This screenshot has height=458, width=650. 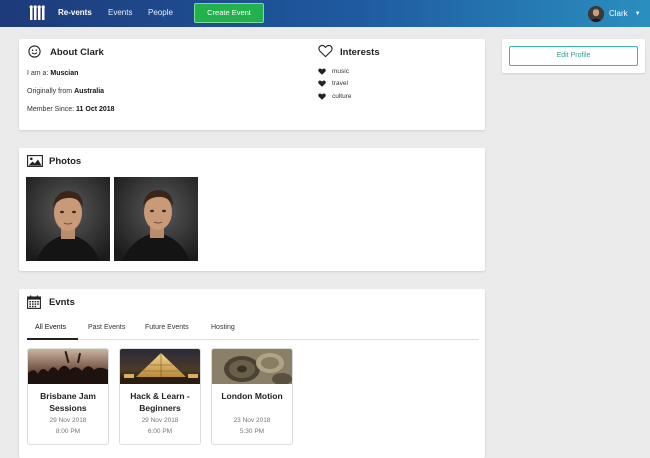 I want to click on events-title: Evnts, so click(x=62, y=302).